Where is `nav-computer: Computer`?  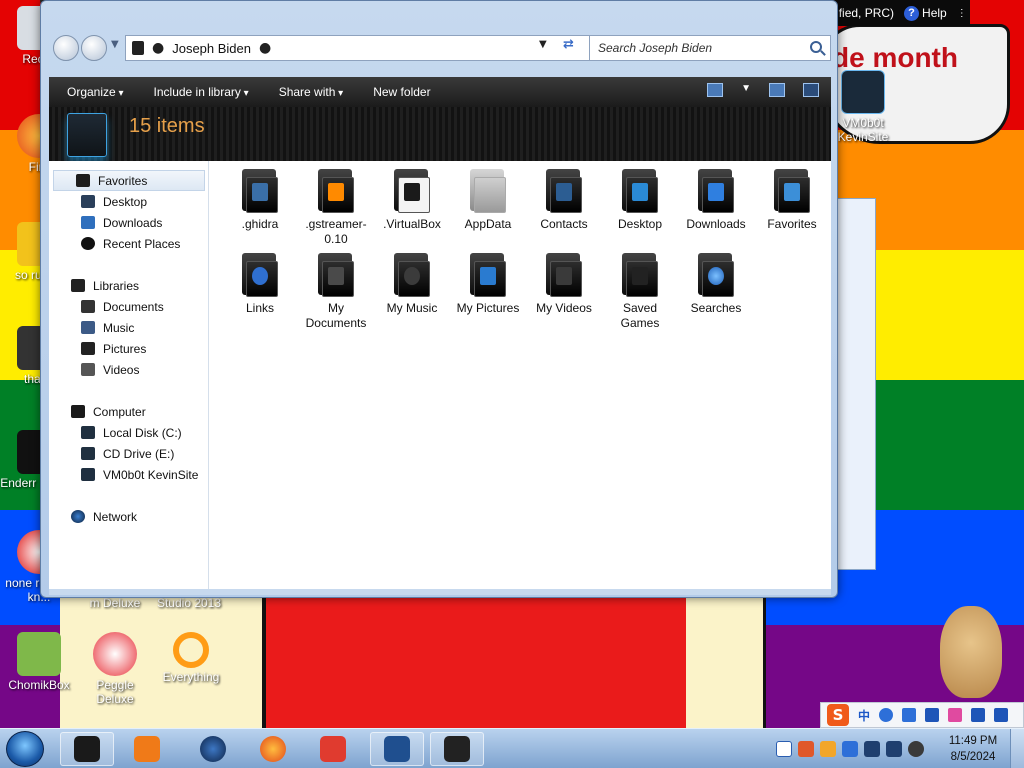 nav-computer: Computer is located at coordinates (97, 411).